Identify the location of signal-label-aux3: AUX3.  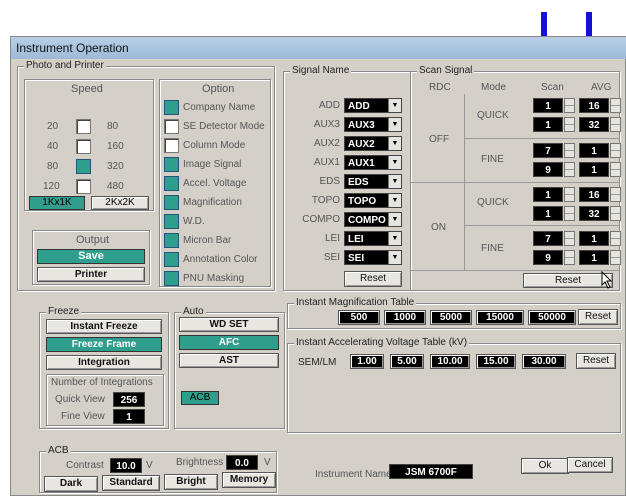
(326, 124).